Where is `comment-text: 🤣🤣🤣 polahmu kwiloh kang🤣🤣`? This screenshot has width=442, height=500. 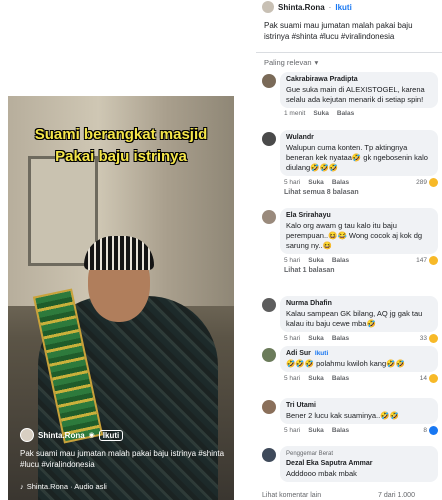
comment-text: 🤣🤣🤣 polahmu kwiloh kang🤣🤣 is located at coordinates (345, 363).